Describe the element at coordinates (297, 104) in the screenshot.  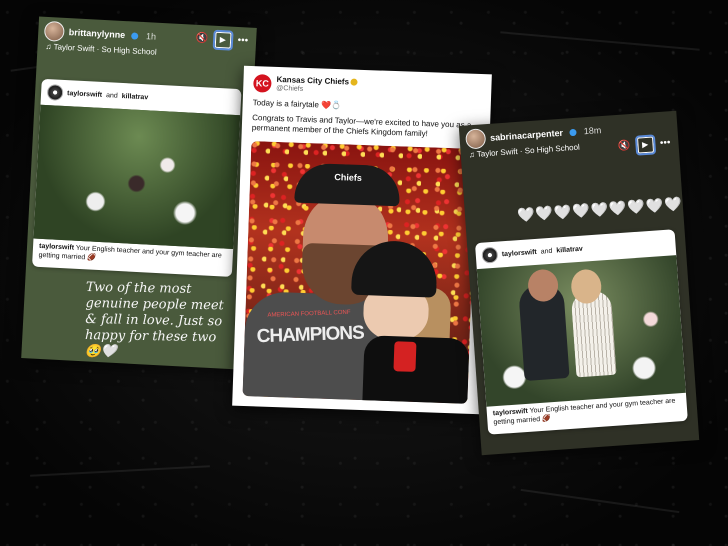
I see `tweet-line-1: Today is a fairytale ❤️💍` at that location.